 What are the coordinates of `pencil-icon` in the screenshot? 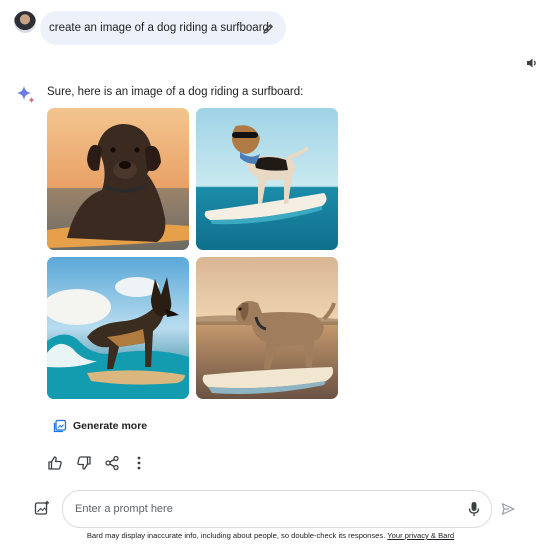 It's located at (268, 28).